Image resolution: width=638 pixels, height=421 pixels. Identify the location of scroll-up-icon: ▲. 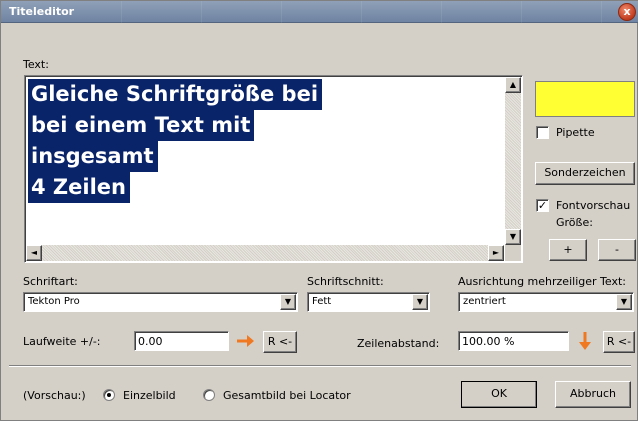
(513, 84).